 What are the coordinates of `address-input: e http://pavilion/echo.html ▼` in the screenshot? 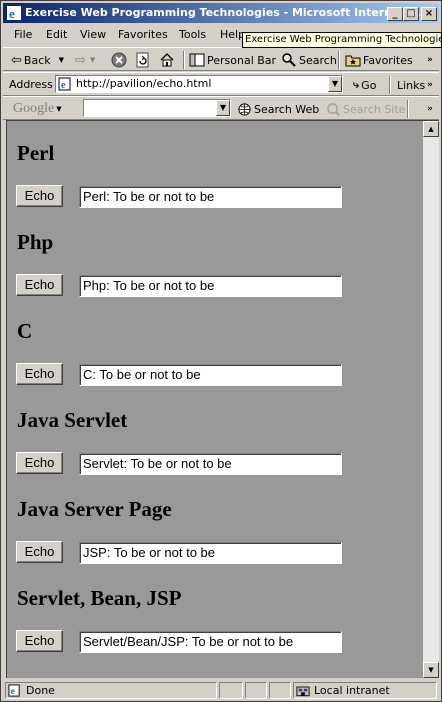 It's located at (199, 84).